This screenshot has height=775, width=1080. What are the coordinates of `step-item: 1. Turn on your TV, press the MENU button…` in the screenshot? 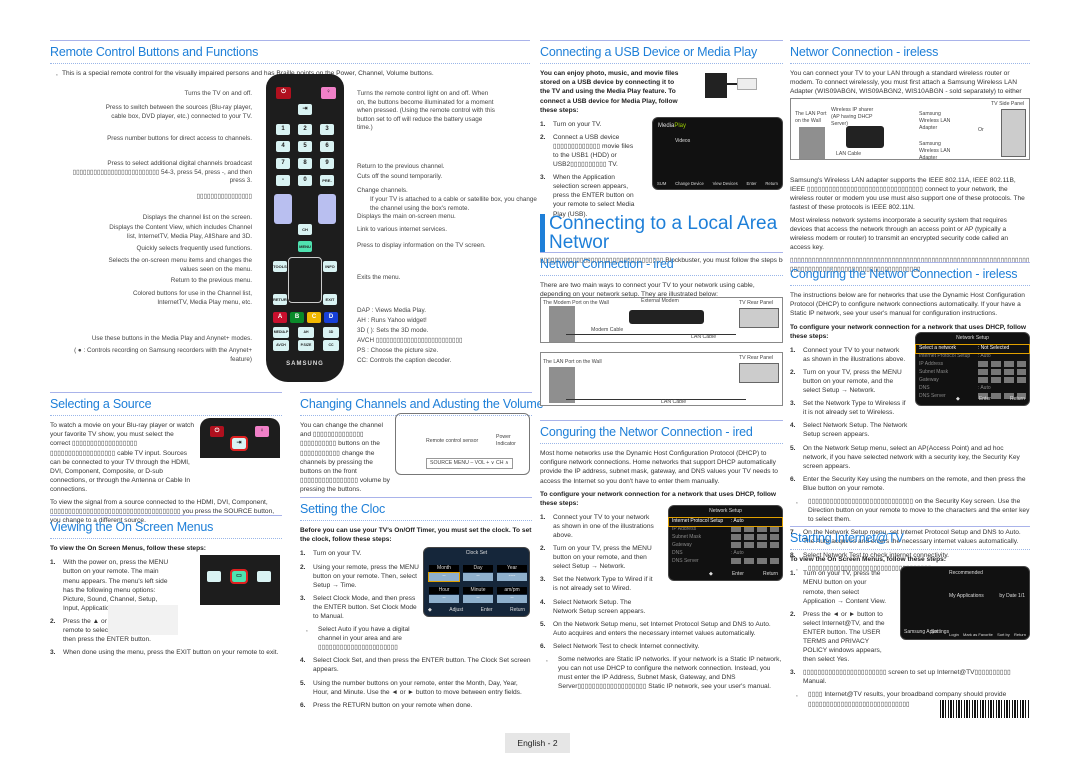 It's located at (840, 587).